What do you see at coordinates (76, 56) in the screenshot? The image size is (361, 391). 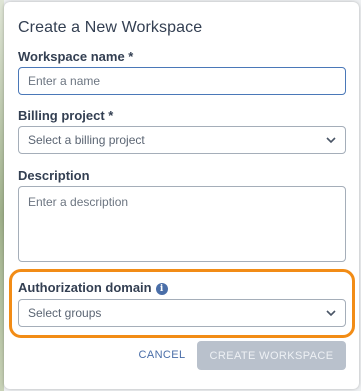 I see `workspace-name-label: Workspace name *` at bounding box center [76, 56].